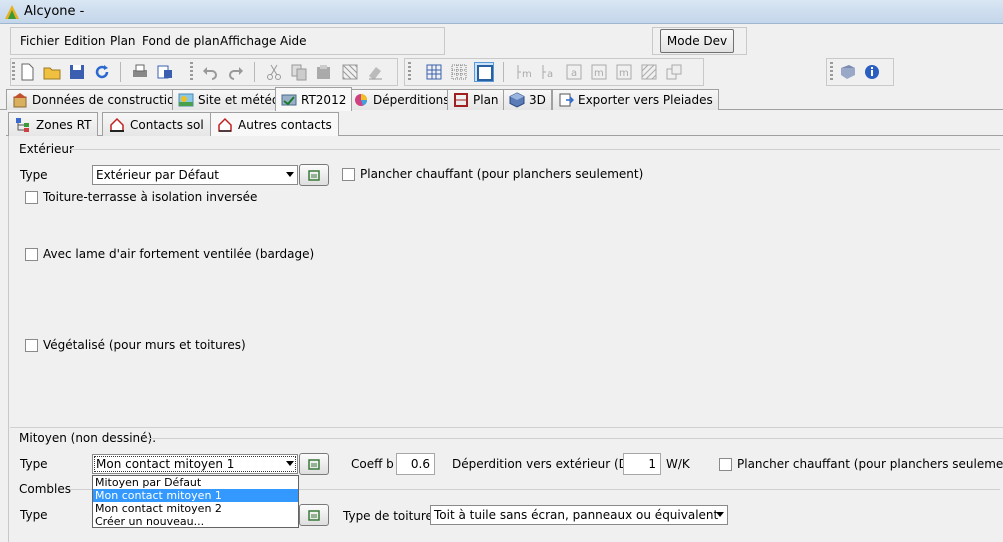  Describe the element at coordinates (254, 72) in the screenshot. I see `toolbar-separator` at that location.